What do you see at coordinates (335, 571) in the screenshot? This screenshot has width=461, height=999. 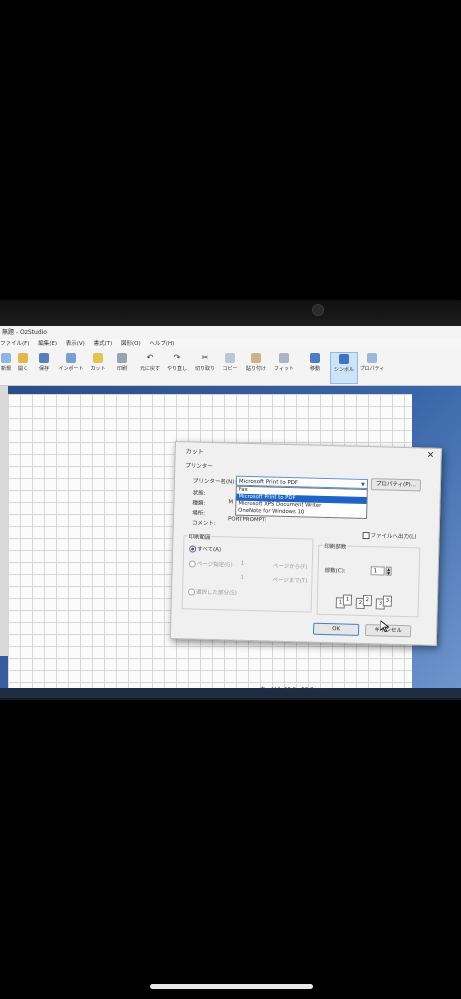 I see `copies-label: 部数(C):` at bounding box center [335, 571].